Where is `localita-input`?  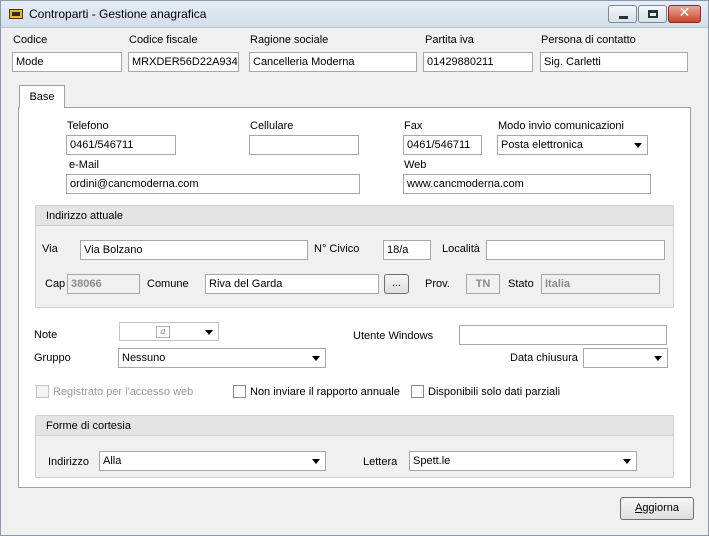 localita-input is located at coordinates (575, 250).